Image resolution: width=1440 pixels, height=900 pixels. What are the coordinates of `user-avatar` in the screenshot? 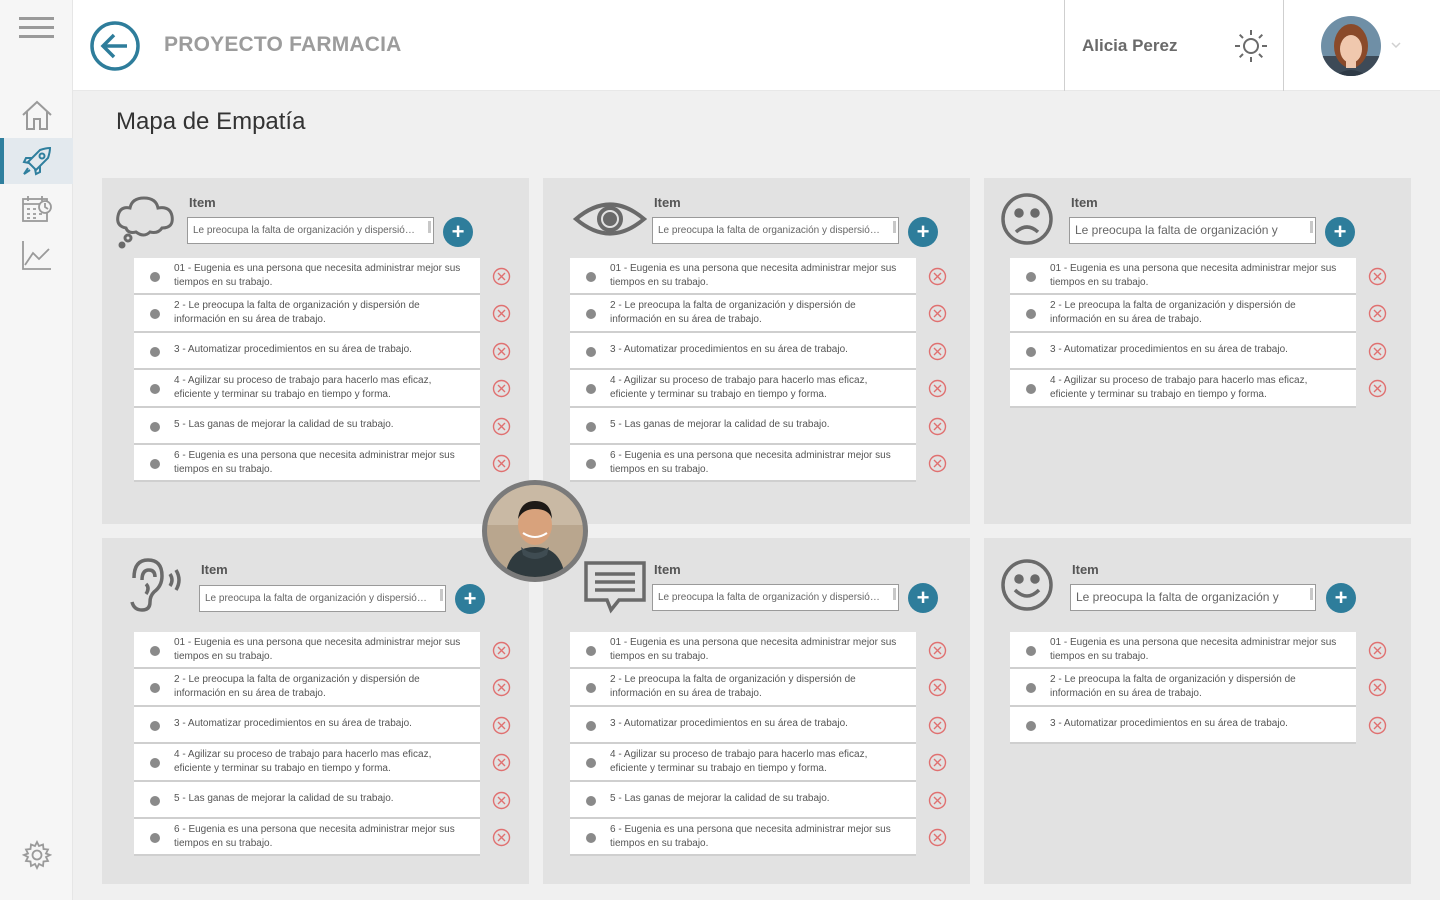 It's located at (1351, 46).